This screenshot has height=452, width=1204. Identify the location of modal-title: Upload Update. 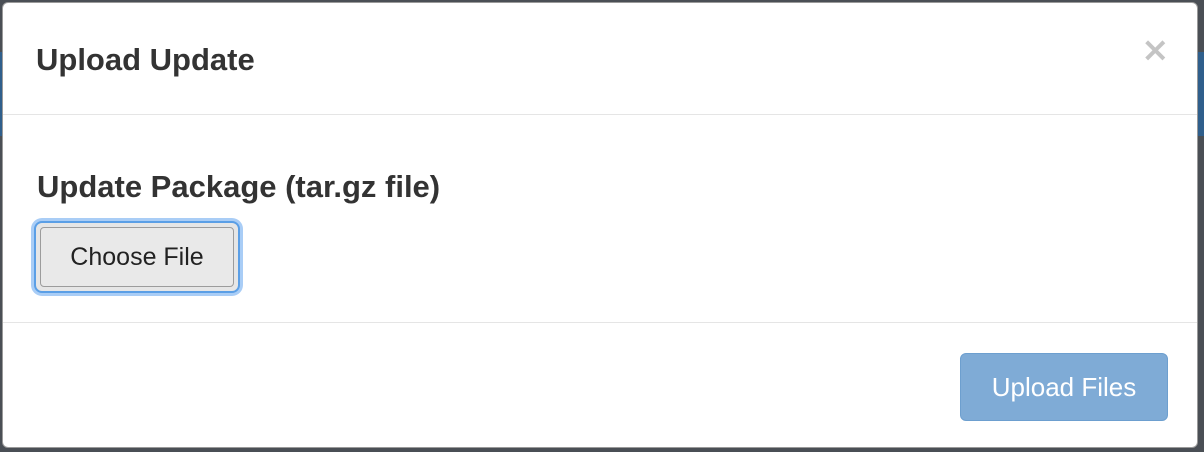
(145, 59).